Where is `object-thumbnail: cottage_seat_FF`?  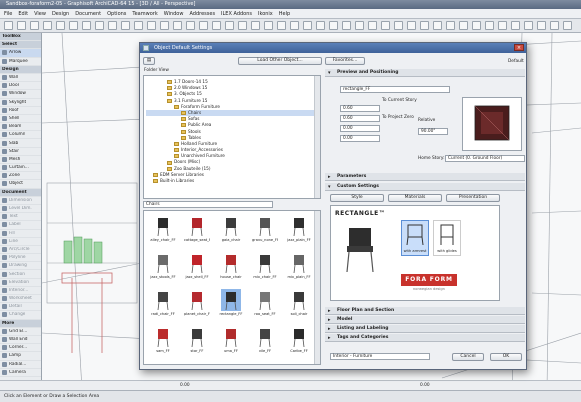 object-thumbnail: cottage_seat_FF is located at coordinates (197, 231).